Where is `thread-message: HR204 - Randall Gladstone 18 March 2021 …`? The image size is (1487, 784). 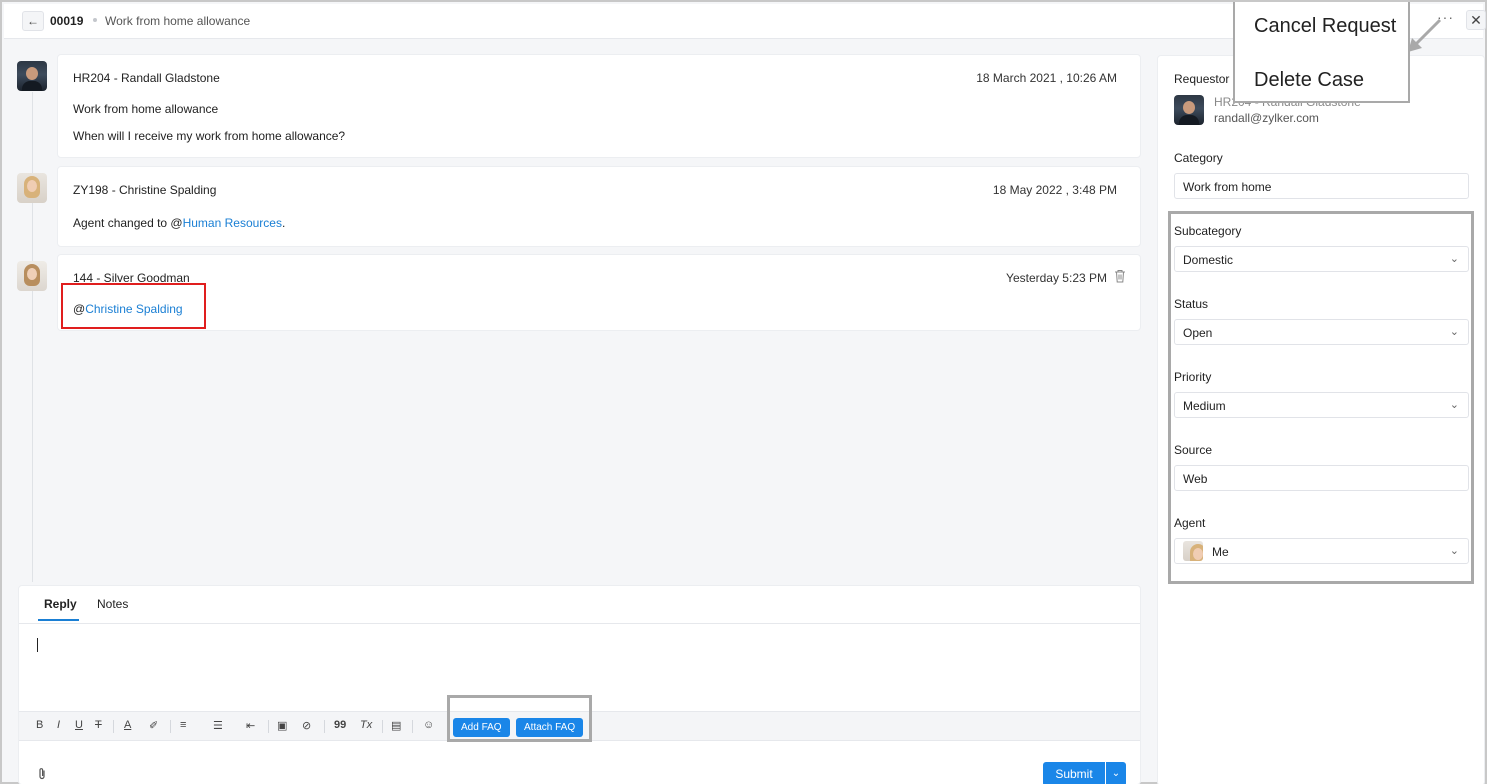
thread-message: HR204 - Randall Gladstone 18 March 2021 … is located at coordinates (599, 106).